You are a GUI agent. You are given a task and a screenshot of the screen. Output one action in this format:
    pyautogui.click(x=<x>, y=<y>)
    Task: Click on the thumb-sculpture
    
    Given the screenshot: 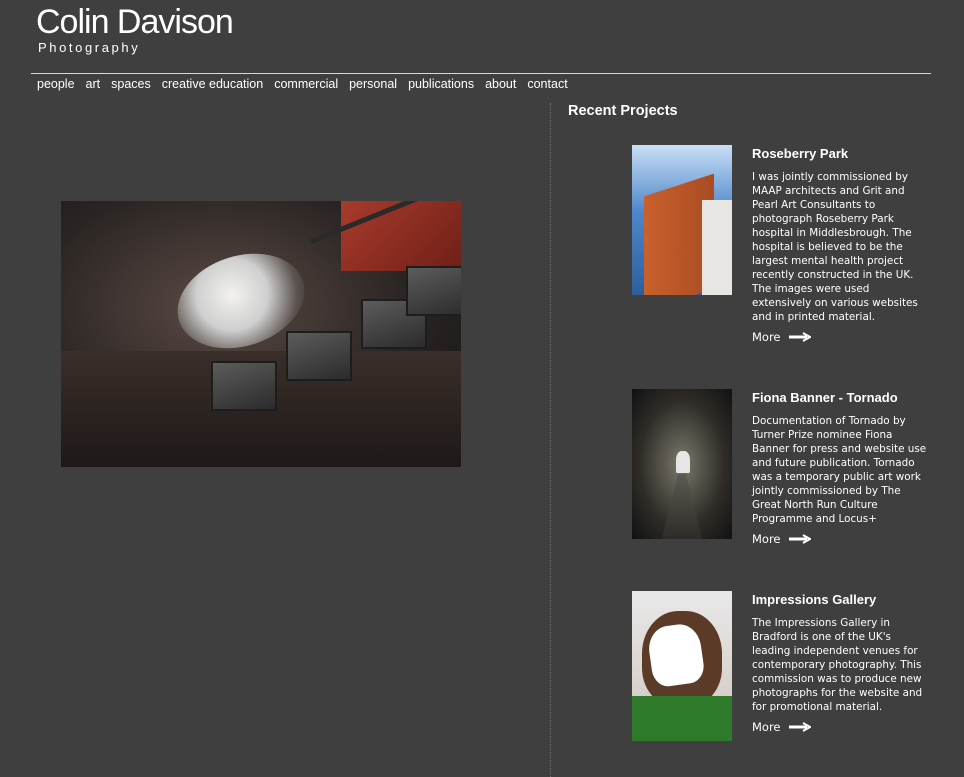 What is the action you would take?
    pyautogui.click(x=683, y=462)
    